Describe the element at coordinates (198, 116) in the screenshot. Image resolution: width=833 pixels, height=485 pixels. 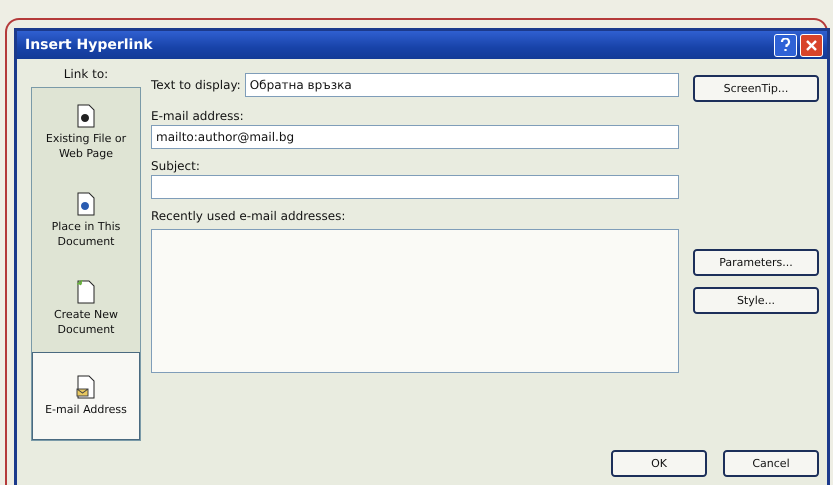
I see `email-address-label: E-mail address:` at that location.